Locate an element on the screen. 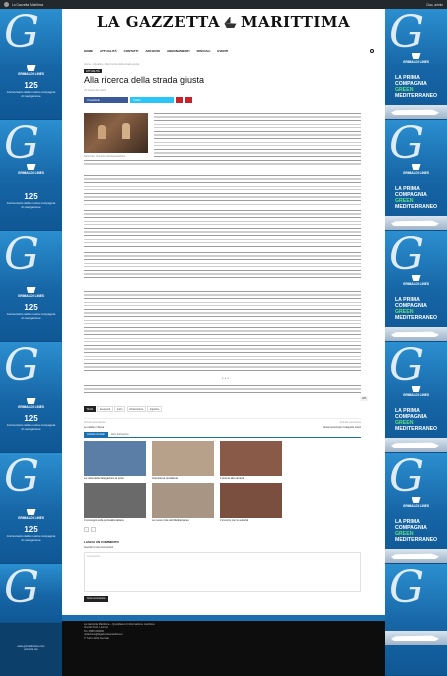 This screenshot has height=676, width=447. article-photo is located at coordinates (116, 133).